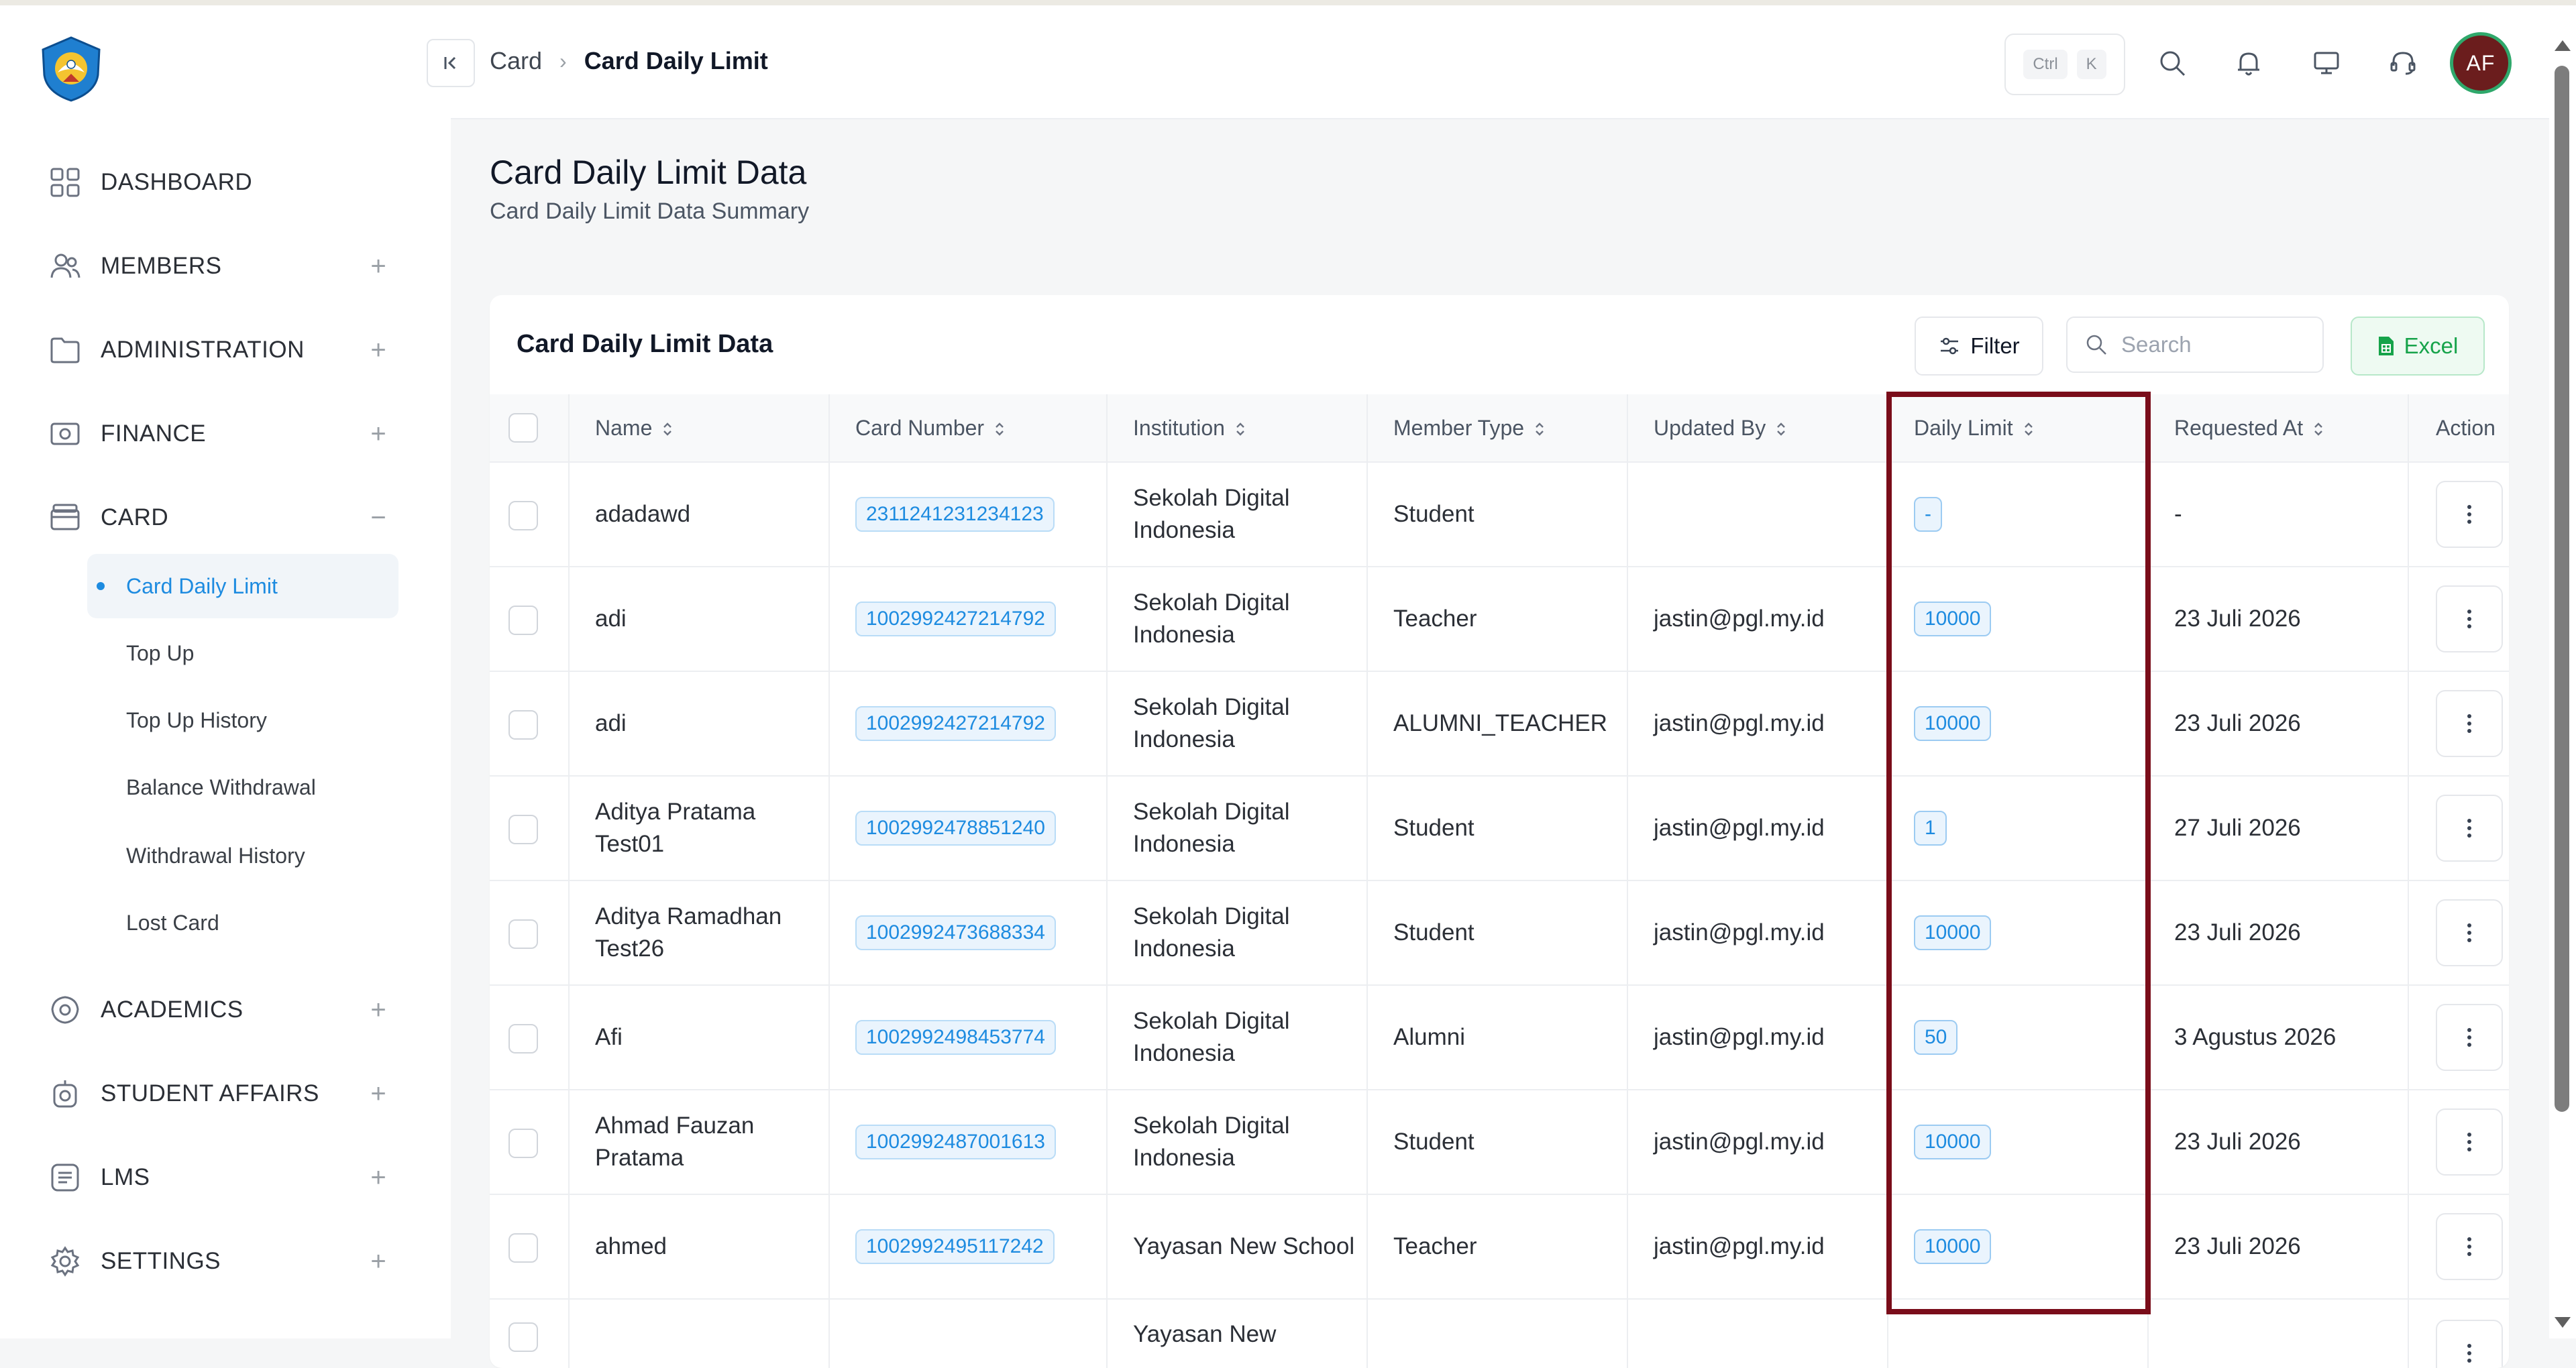 The image size is (2576, 1368). Describe the element at coordinates (71, 68) in the screenshot. I see `tut-wuri-handayani-logo` at that location.